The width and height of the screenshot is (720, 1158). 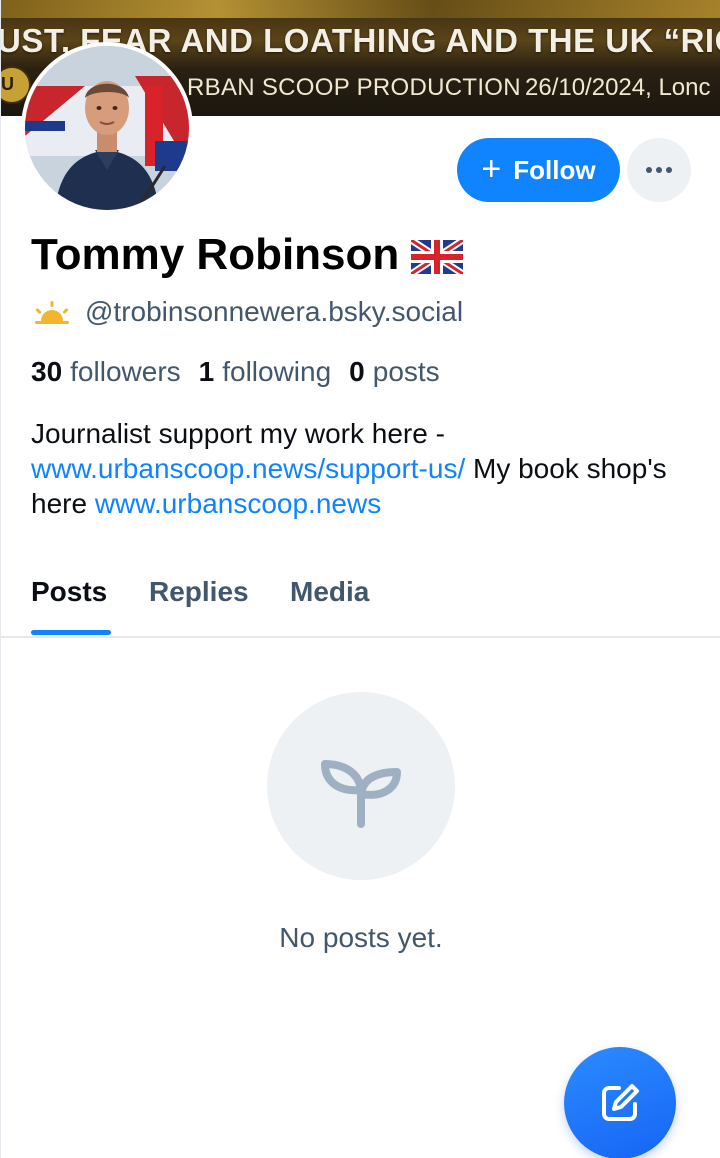 I want to click on tab-posts: Posts, so click(x=69, y=592).